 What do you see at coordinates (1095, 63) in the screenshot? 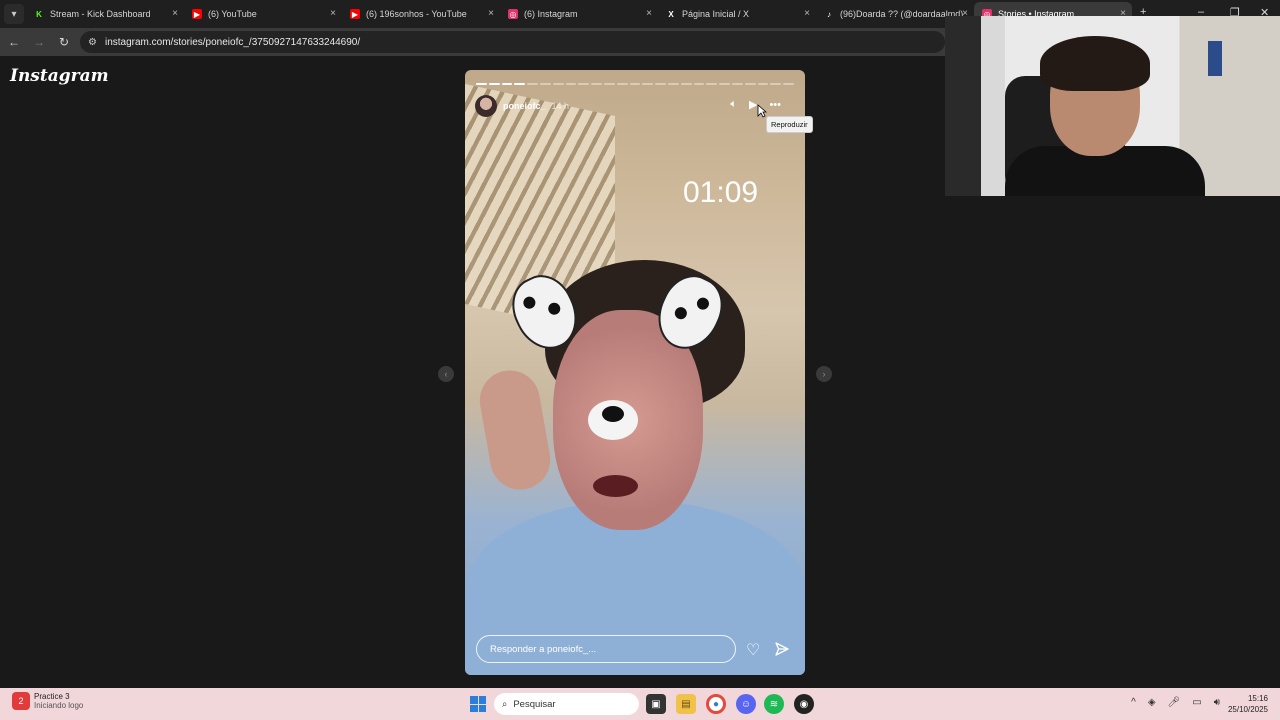
I see `streamer-hair` at bounding box center [1095, 63].